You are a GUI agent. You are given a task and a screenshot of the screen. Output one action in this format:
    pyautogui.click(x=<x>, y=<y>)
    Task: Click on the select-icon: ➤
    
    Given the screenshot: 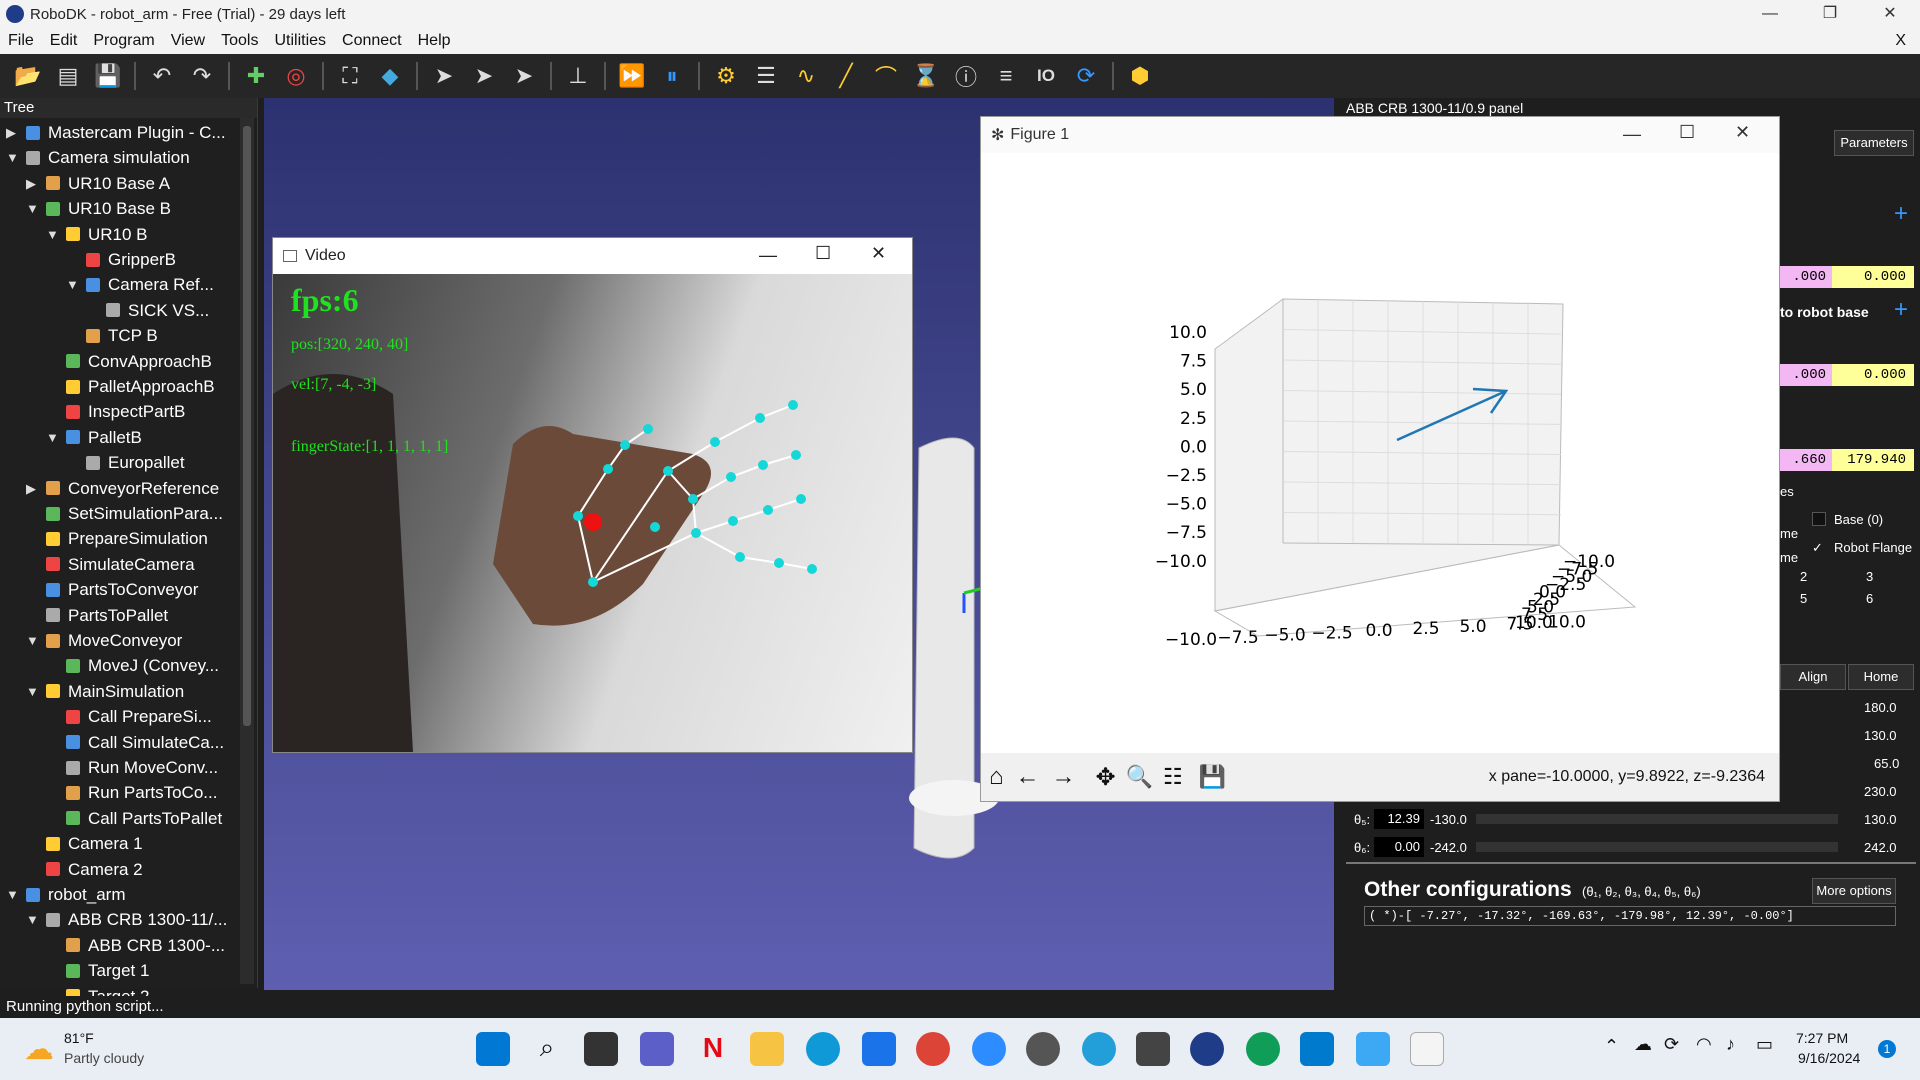 What is the action you would take?
    pyautogui.click(x=444, y=76)
    